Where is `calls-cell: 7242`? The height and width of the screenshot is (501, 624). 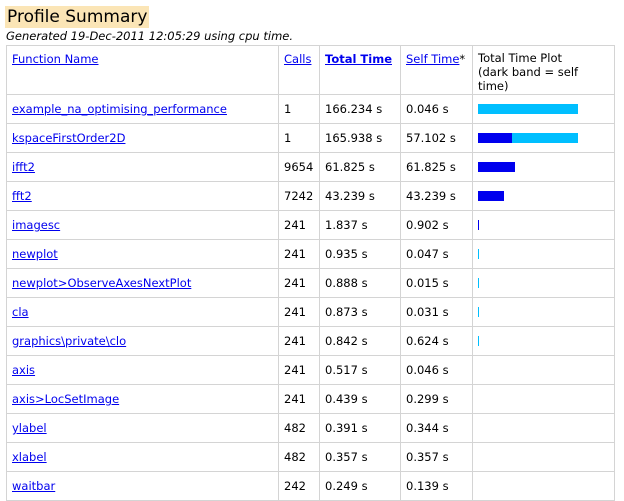 calls-cell: 7242 is located at coordinates (299, 196).